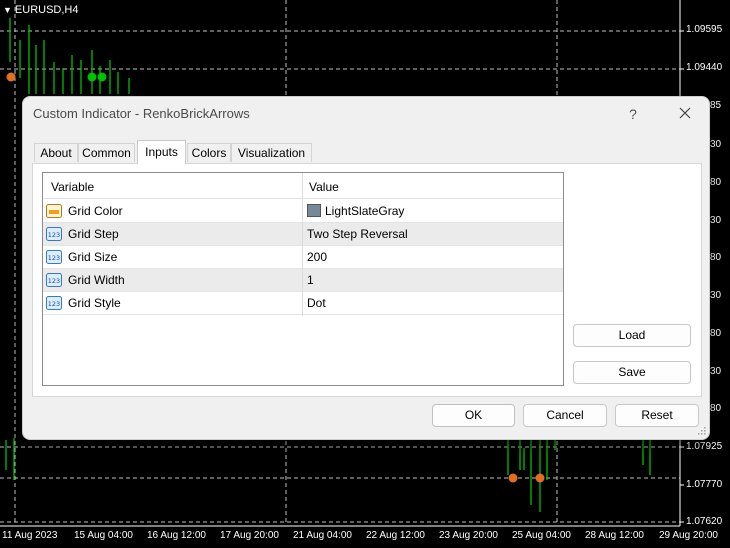 This screenshot has height=548, width=730. Describe the element at coordinates (357, 234) in the screenshot. I see `row-value: Two Step Reversal` at that location.